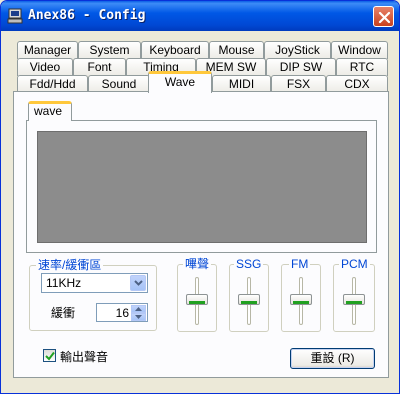  I want to click on arrow-down-icon, so click(138, 317).